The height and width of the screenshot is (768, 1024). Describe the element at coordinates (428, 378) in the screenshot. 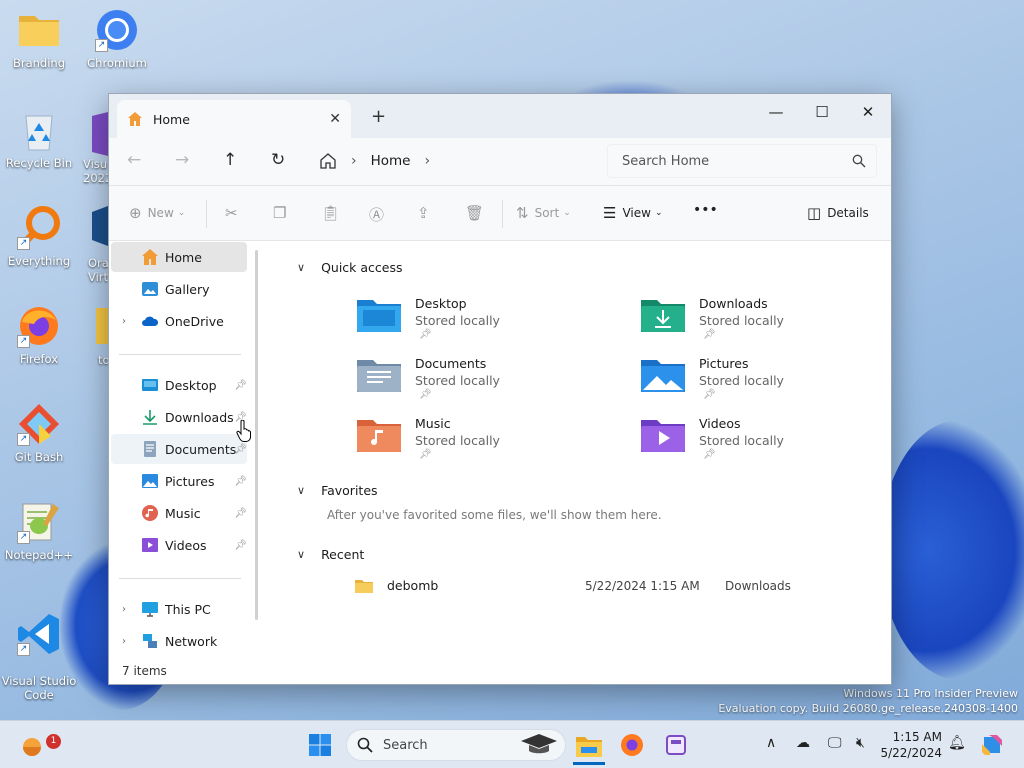

I see `quick-access-item: Documents Stored locally 📌︎` at that location.